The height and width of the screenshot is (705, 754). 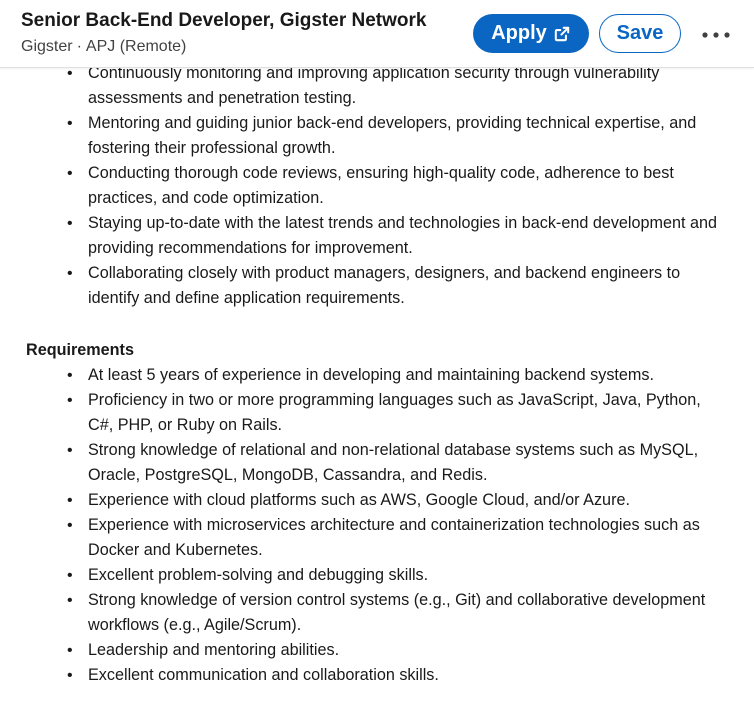 I want to click on apply-button: Apply, so click(x=531, y=33).